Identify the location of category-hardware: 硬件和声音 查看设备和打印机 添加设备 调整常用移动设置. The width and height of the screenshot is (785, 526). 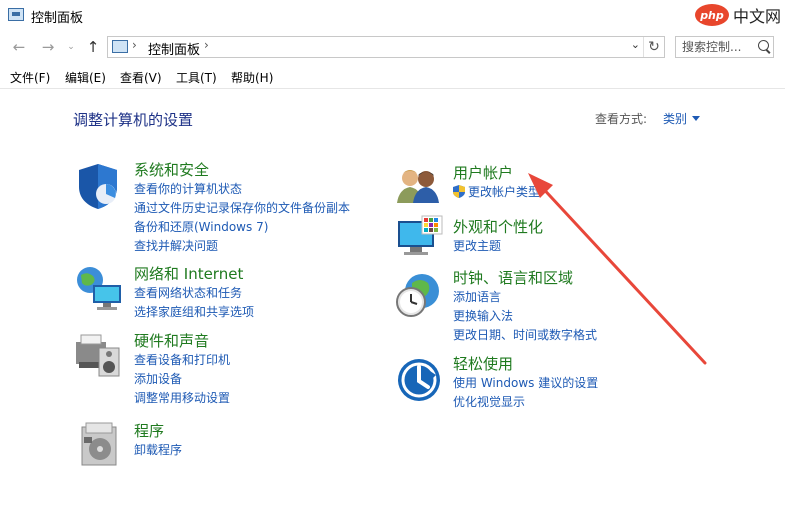
(182, 370).